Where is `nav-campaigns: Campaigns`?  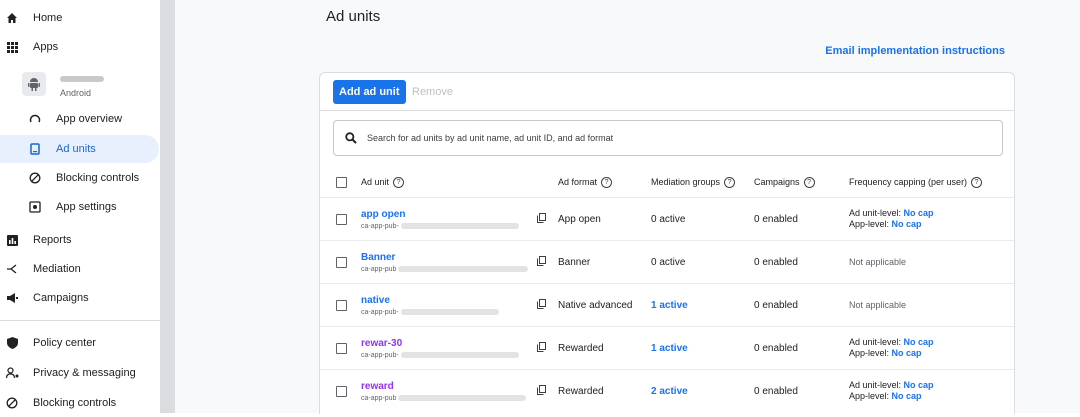
nav-campaigns: Campaigns is located at coordinates (44, 298).